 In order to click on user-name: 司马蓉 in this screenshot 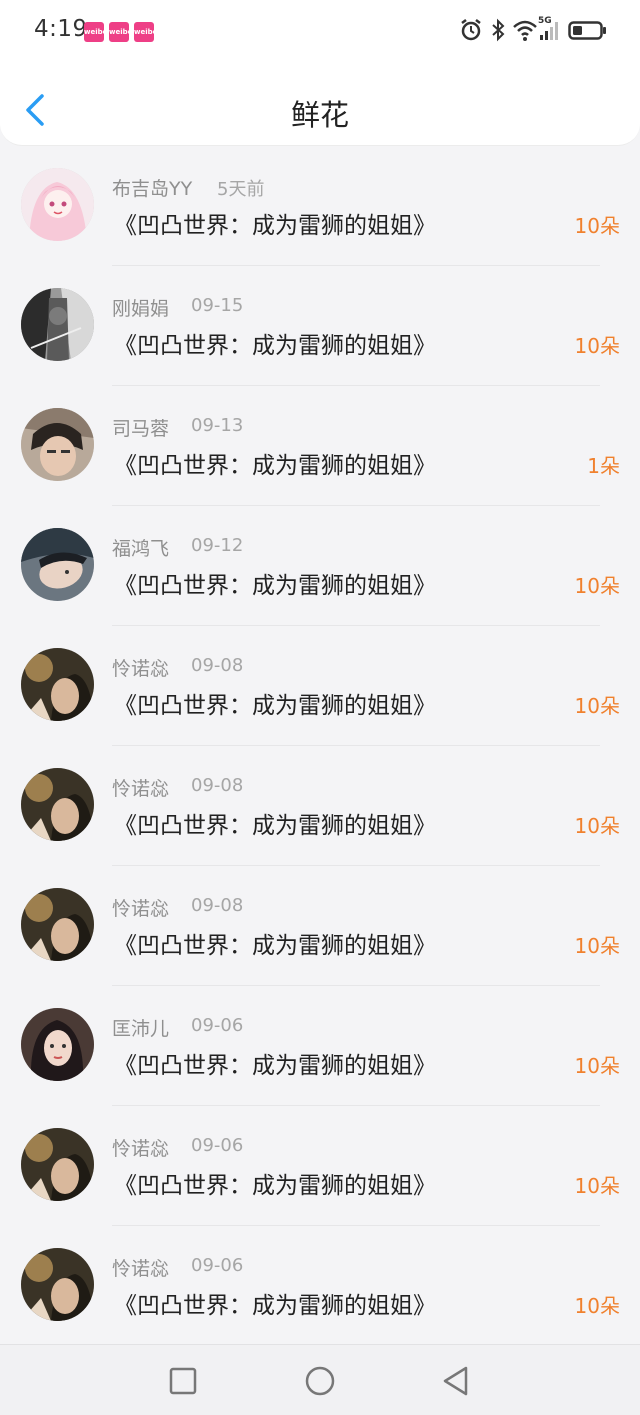, I will do `click(140, 427)`.